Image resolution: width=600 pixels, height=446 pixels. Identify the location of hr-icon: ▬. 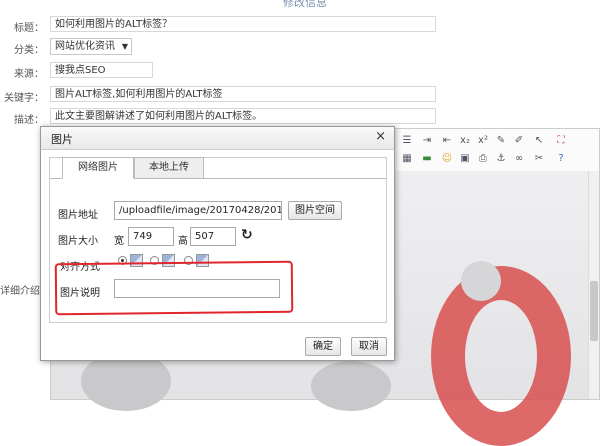
(427, 159).